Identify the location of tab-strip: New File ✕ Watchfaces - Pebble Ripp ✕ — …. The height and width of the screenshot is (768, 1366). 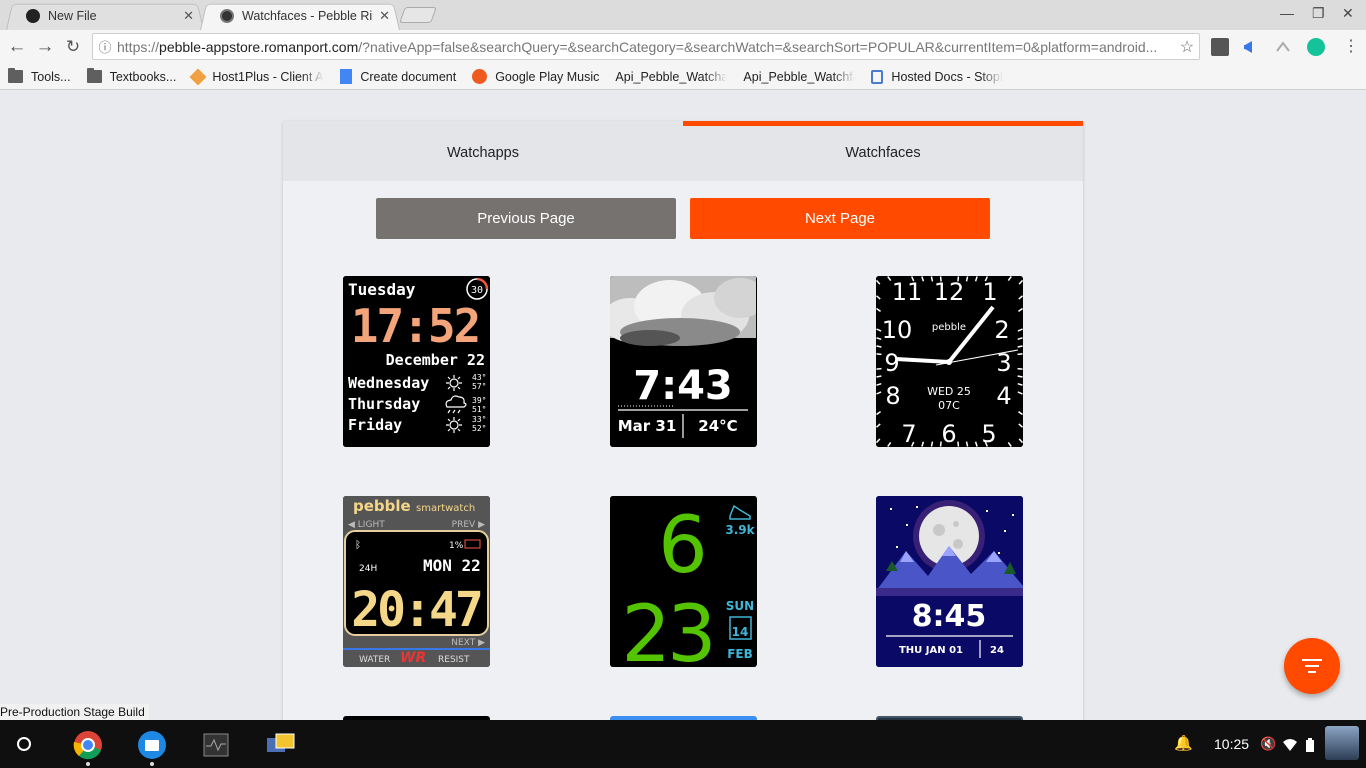
(683, 15).